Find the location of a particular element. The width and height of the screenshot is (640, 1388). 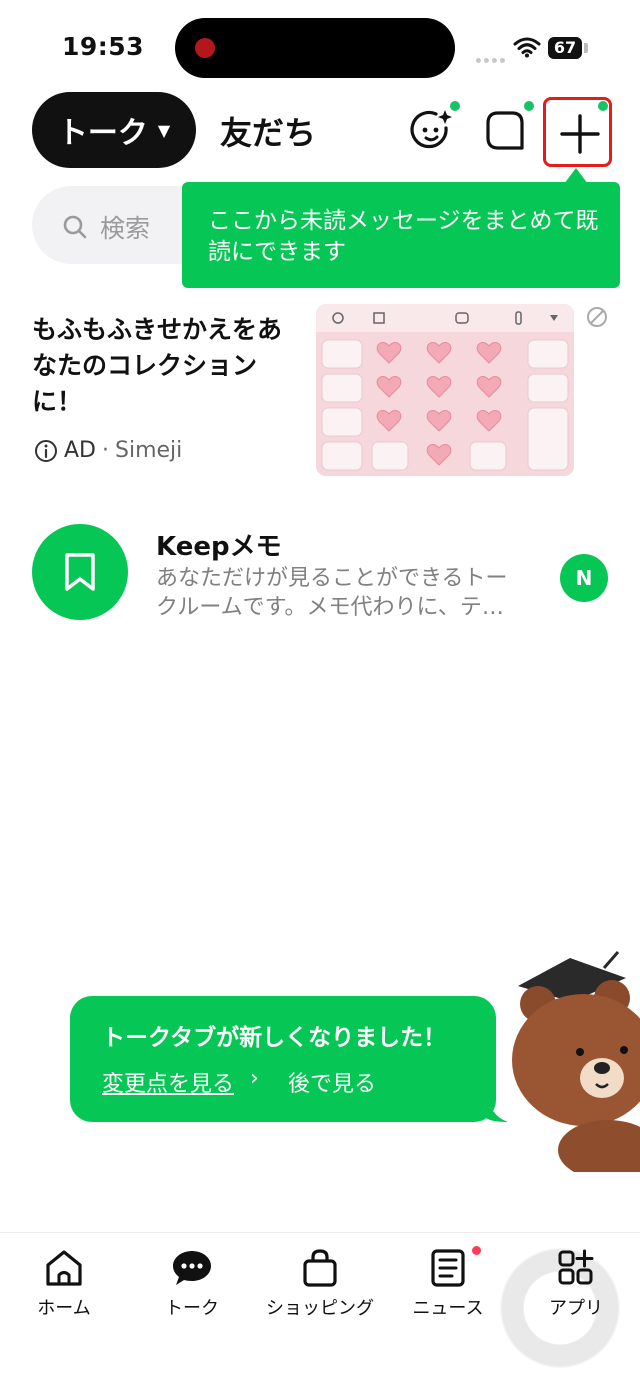

nav-item-home: ホーム is located at coordinates (64, 1284).